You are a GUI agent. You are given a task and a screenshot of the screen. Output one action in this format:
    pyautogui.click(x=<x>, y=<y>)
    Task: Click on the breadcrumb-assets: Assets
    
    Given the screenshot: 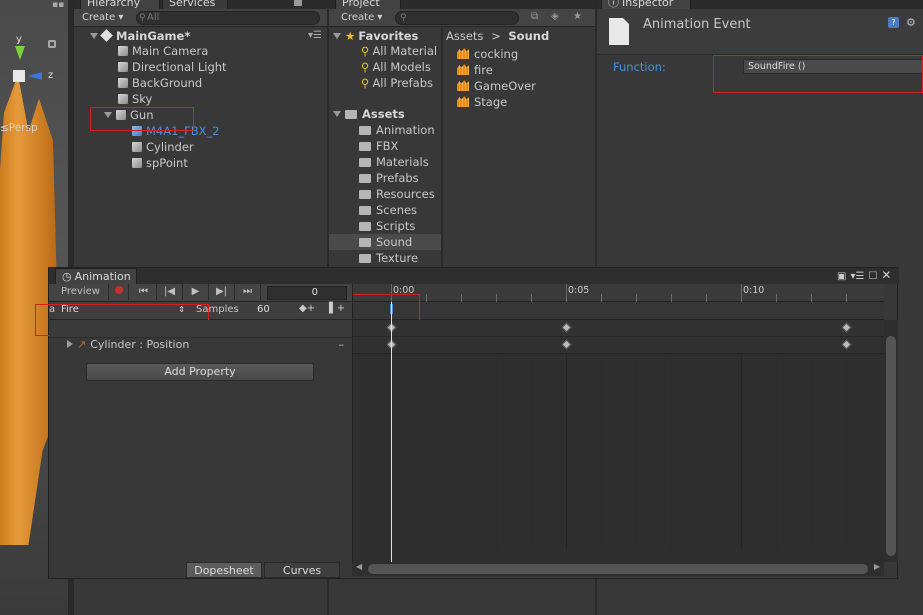 What is the action you would take?
    pyautogui.click(x=464, y=36)
    